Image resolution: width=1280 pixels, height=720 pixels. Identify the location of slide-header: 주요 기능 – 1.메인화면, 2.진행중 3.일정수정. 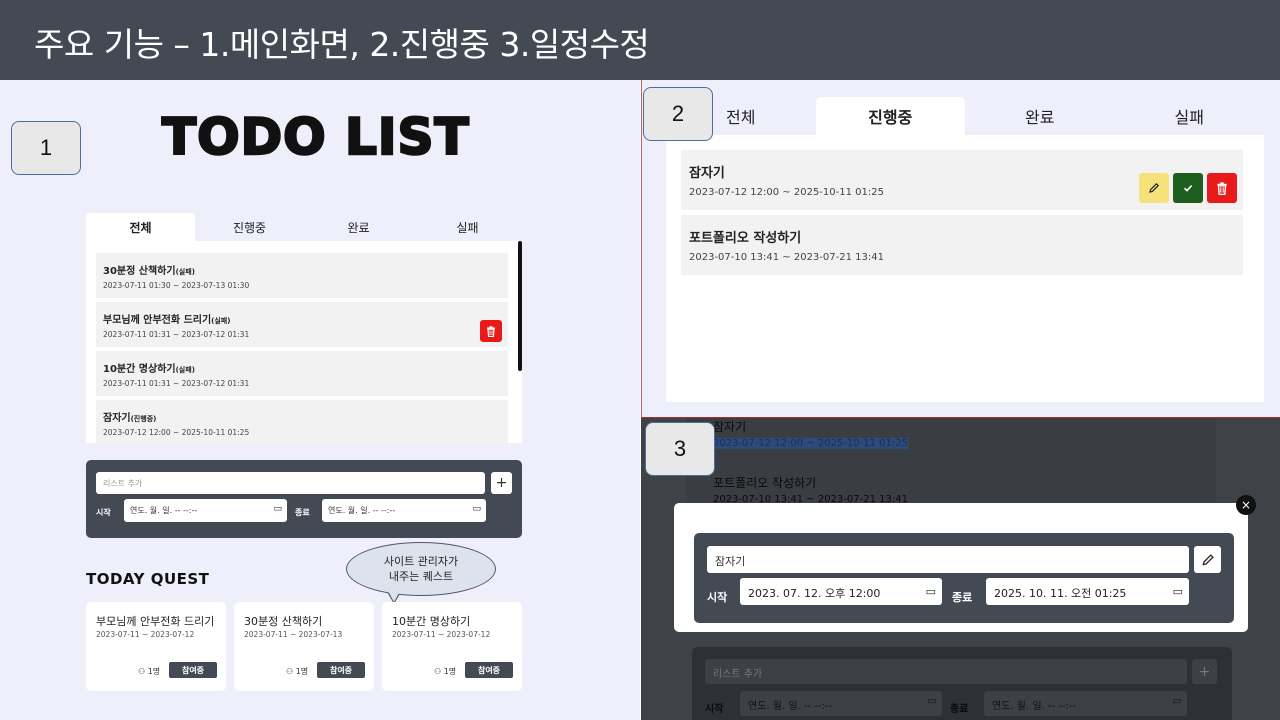
(640, 40).